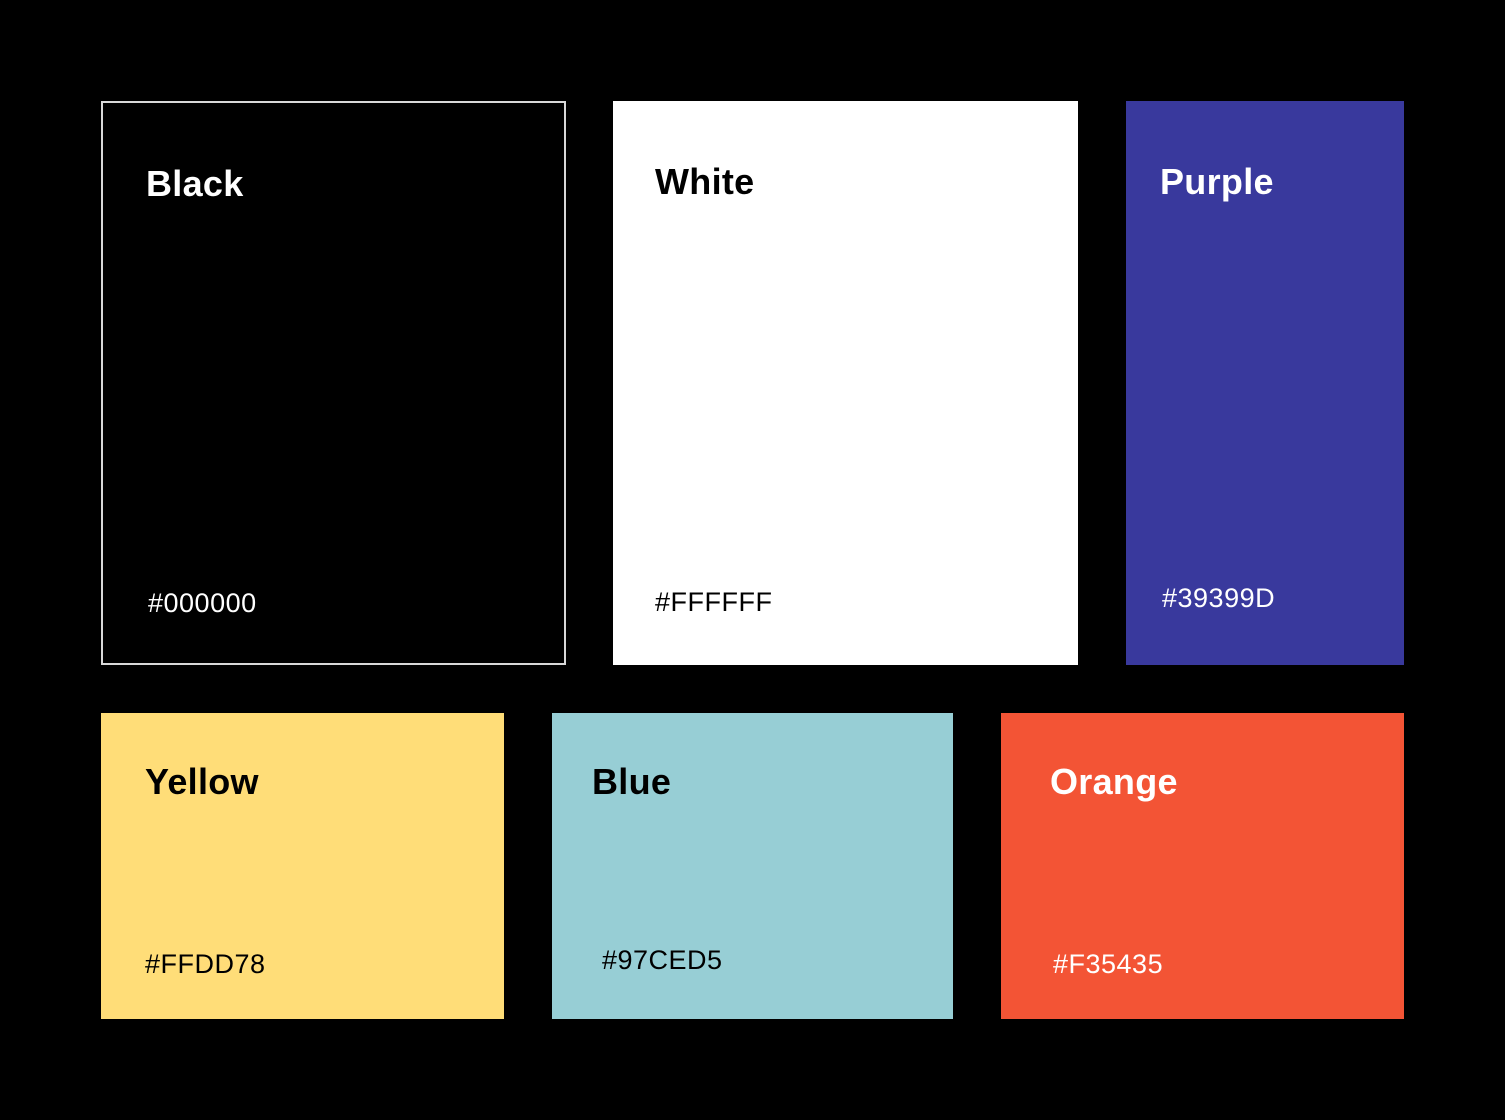  I want to click on swatch-purple: Purple #39399D, so click(1265, 383).